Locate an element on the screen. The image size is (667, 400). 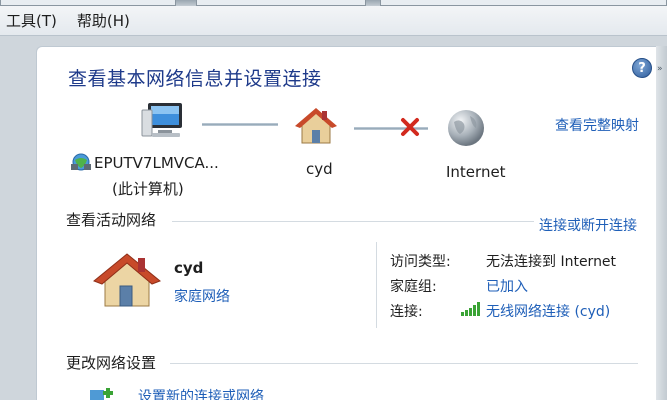
new-connection-icon is located at coordinates (101, 394).